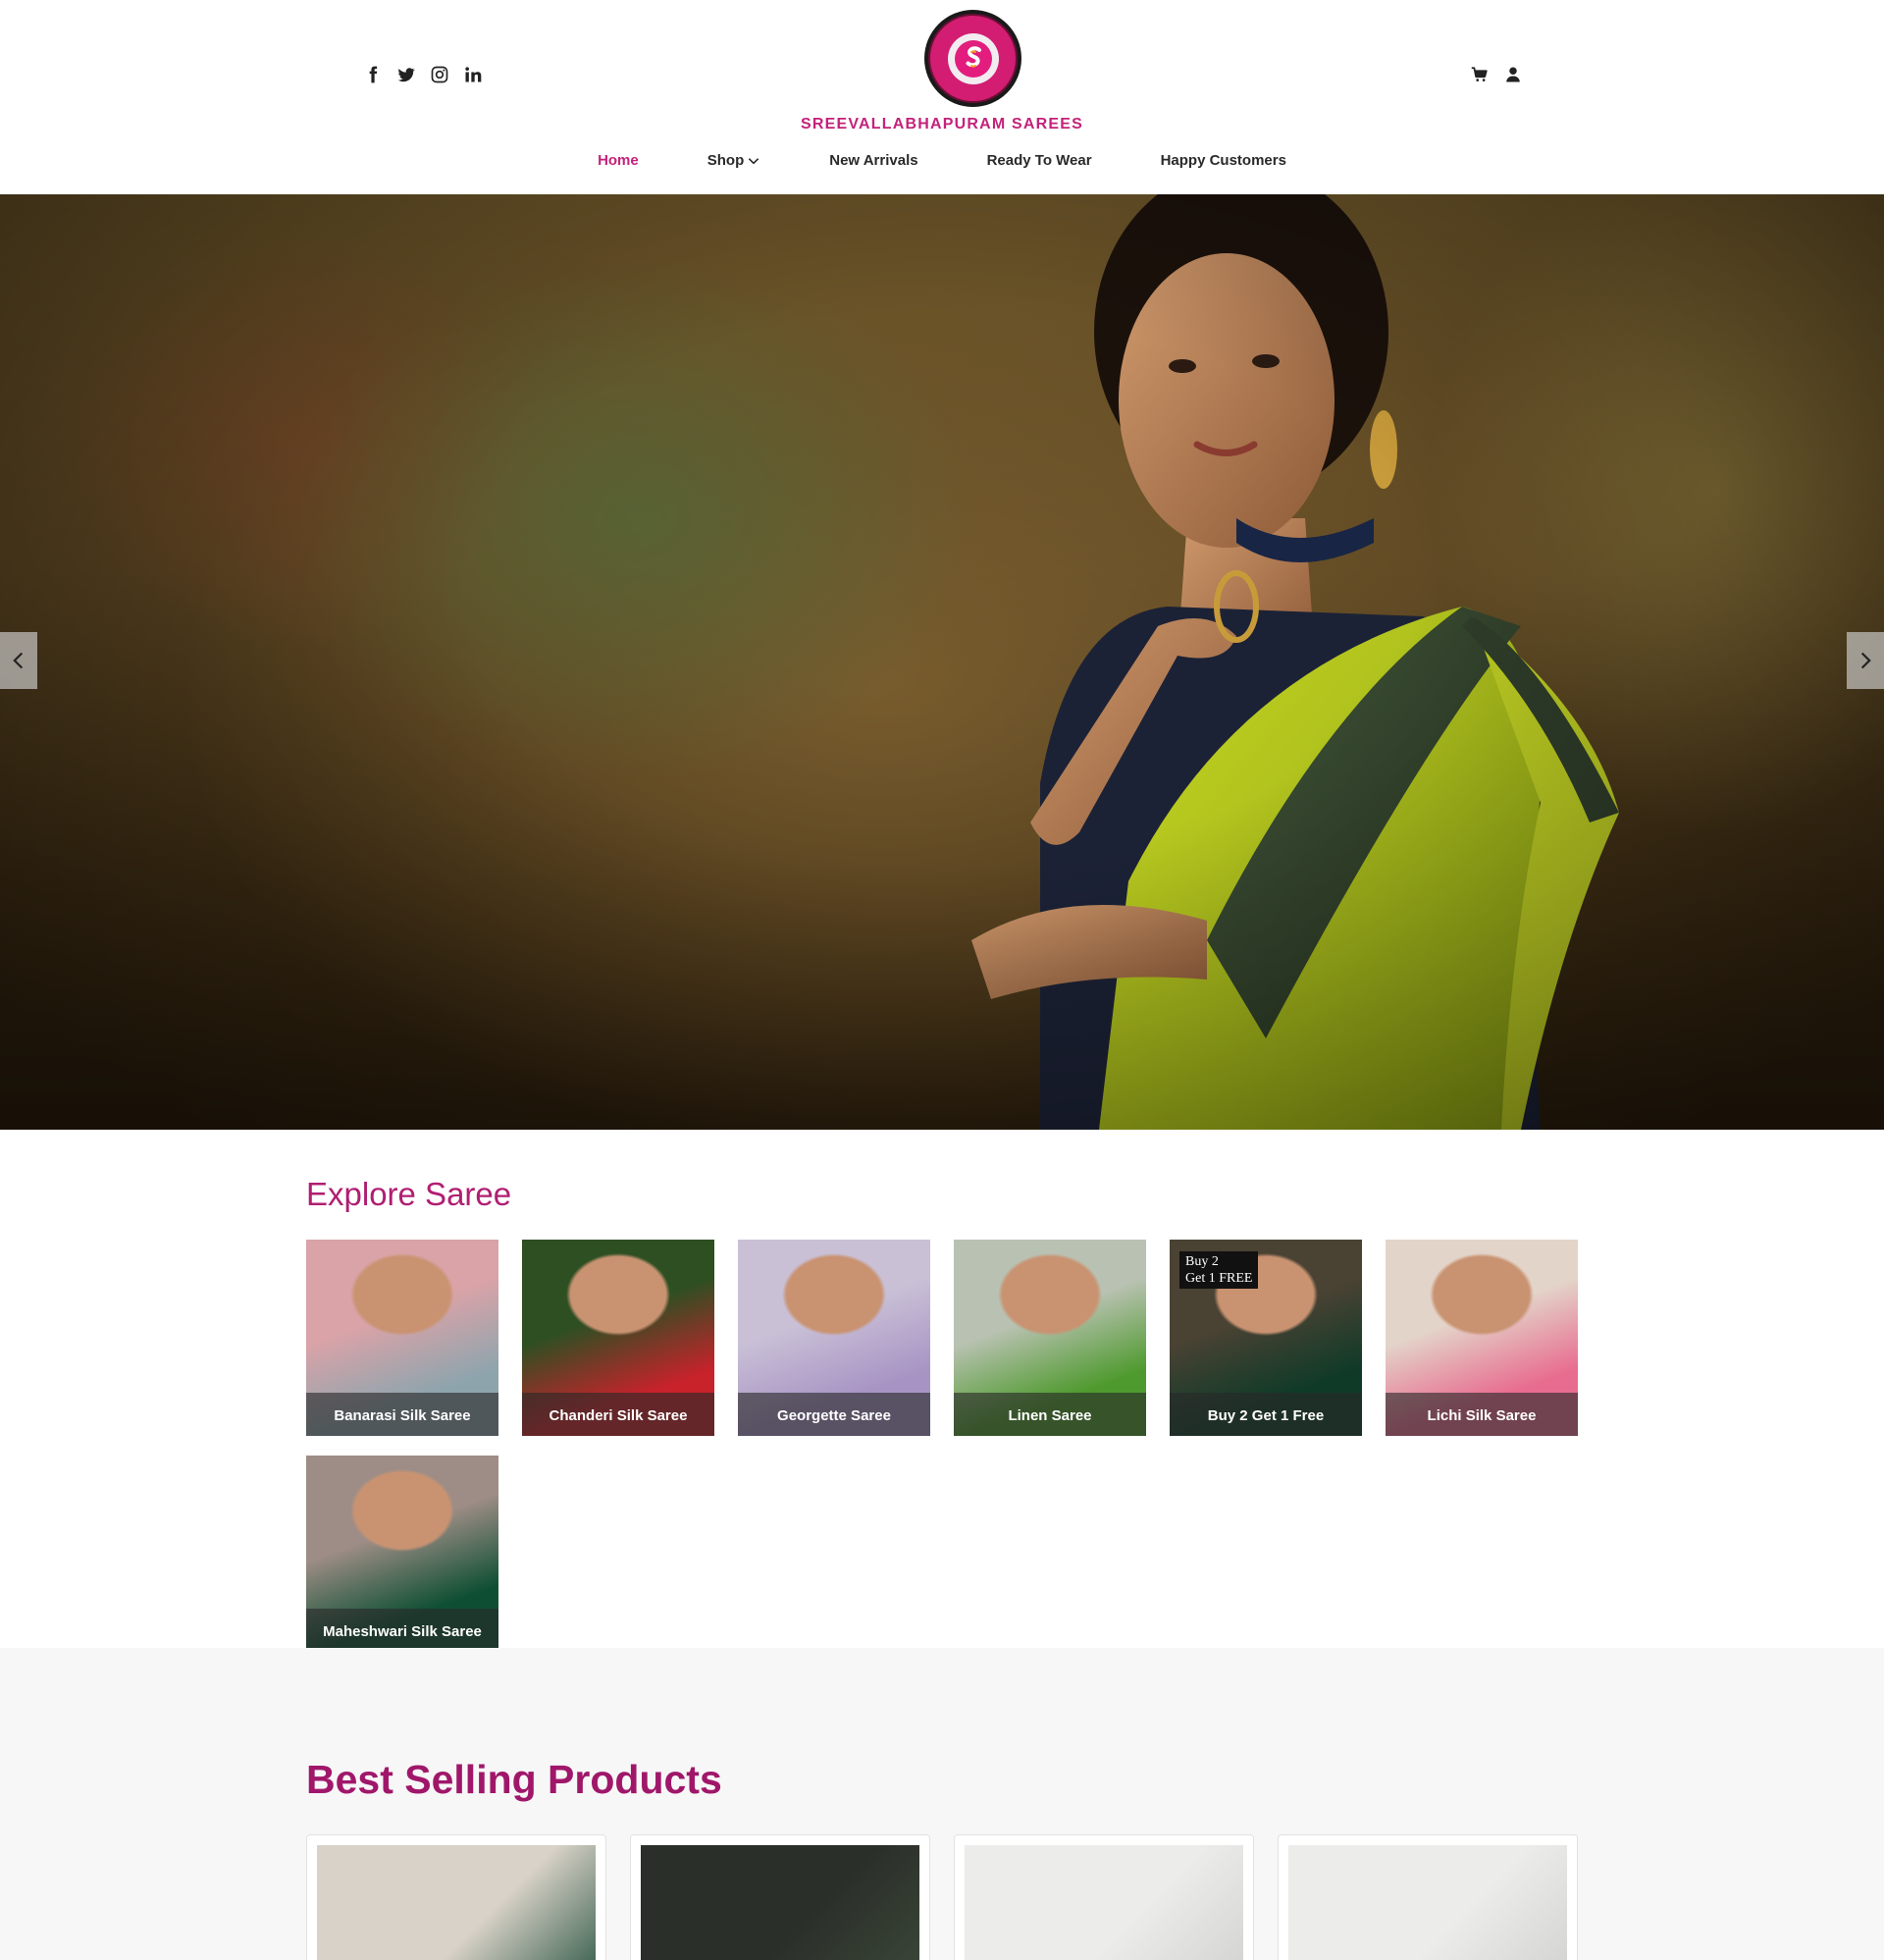 Image resolution: width=1884 pixels, height=1960 pixels. What do you see at coordinates (402, 1630) in the screenshot?
I see `category-label: Maheshwari Silk Saree` at bounding box center [402, 1630].